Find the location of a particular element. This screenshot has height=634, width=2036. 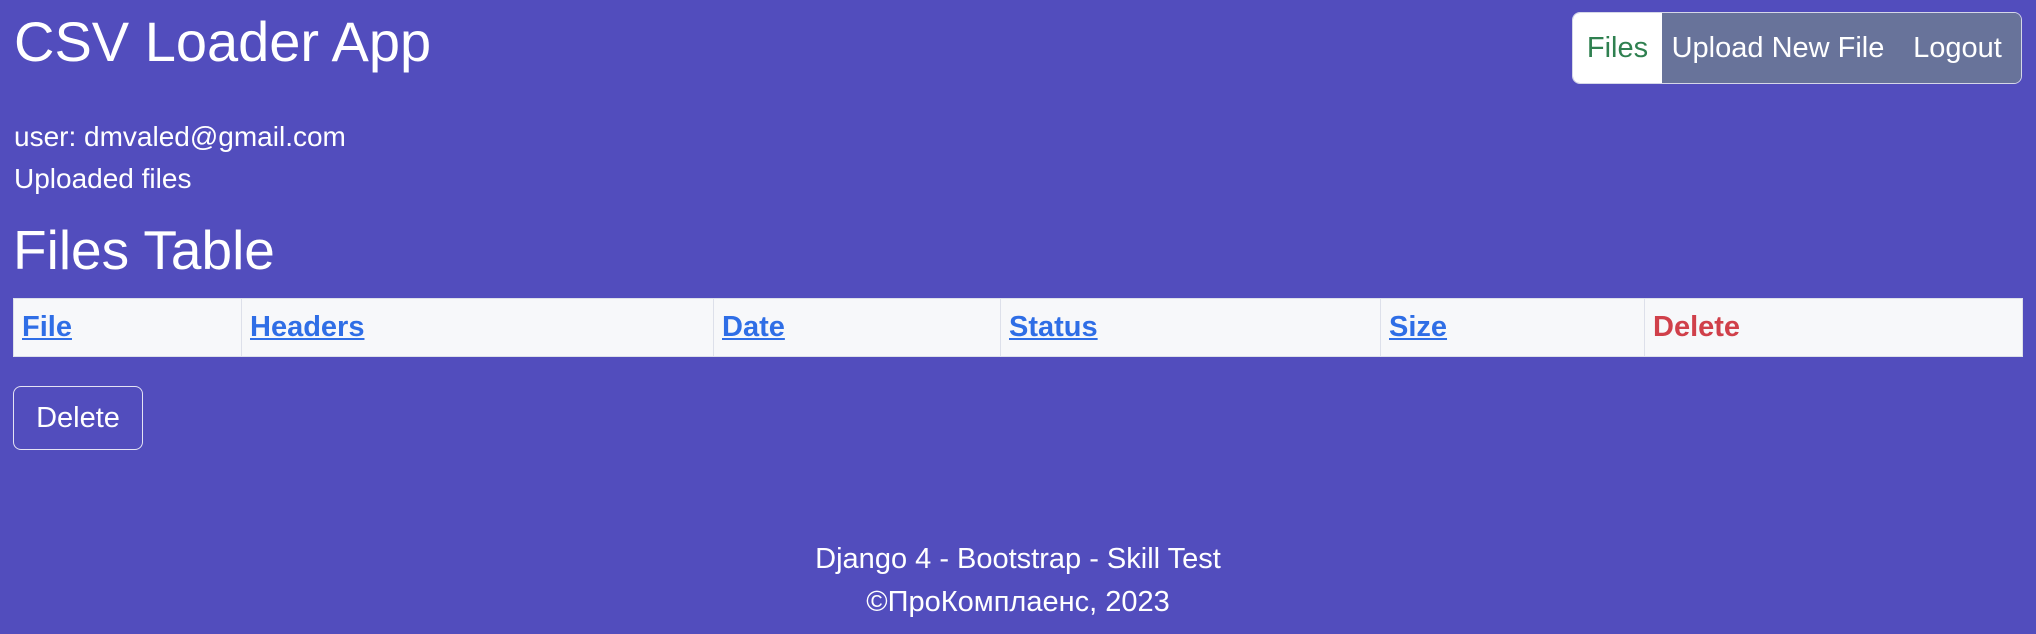

column-header-headers: Headers is located at coordinates (477, 327).